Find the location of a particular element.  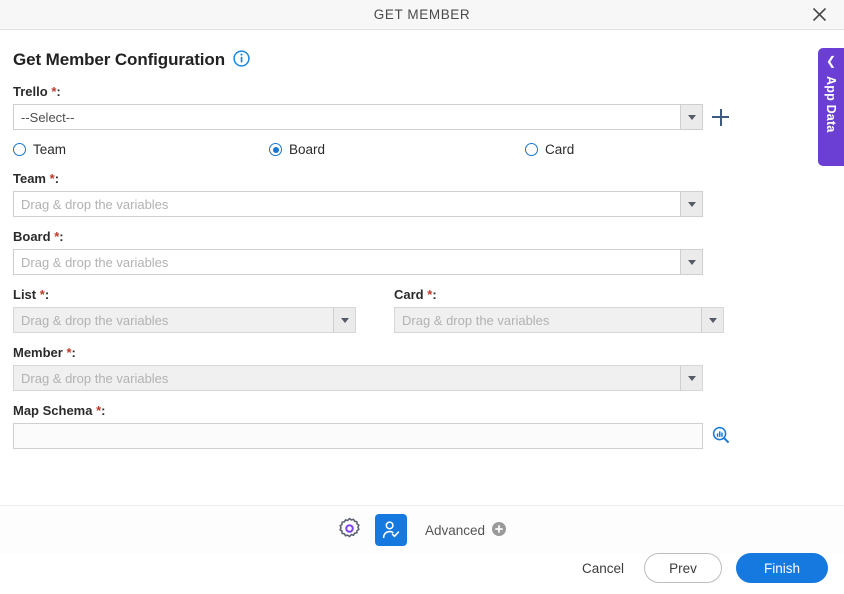

field-map-schema: Map Schema *: is located at coordinates (422, 426).